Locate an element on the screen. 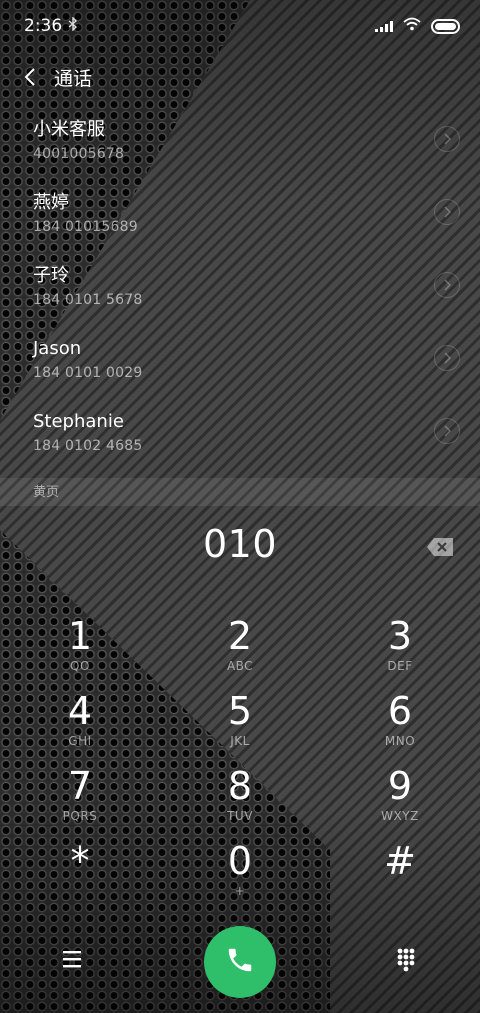  page-title: 通话 is located at coordinates (73, 78).